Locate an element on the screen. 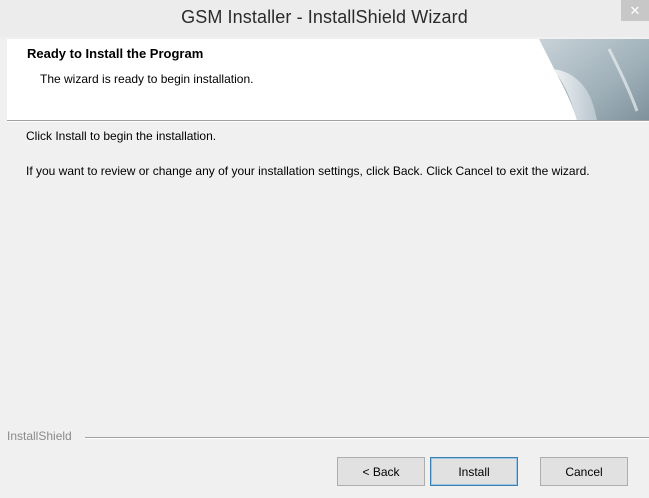  title-bar: GSM Installer - InstallShield Wizard ✕ is located at coordinates (324, 18).